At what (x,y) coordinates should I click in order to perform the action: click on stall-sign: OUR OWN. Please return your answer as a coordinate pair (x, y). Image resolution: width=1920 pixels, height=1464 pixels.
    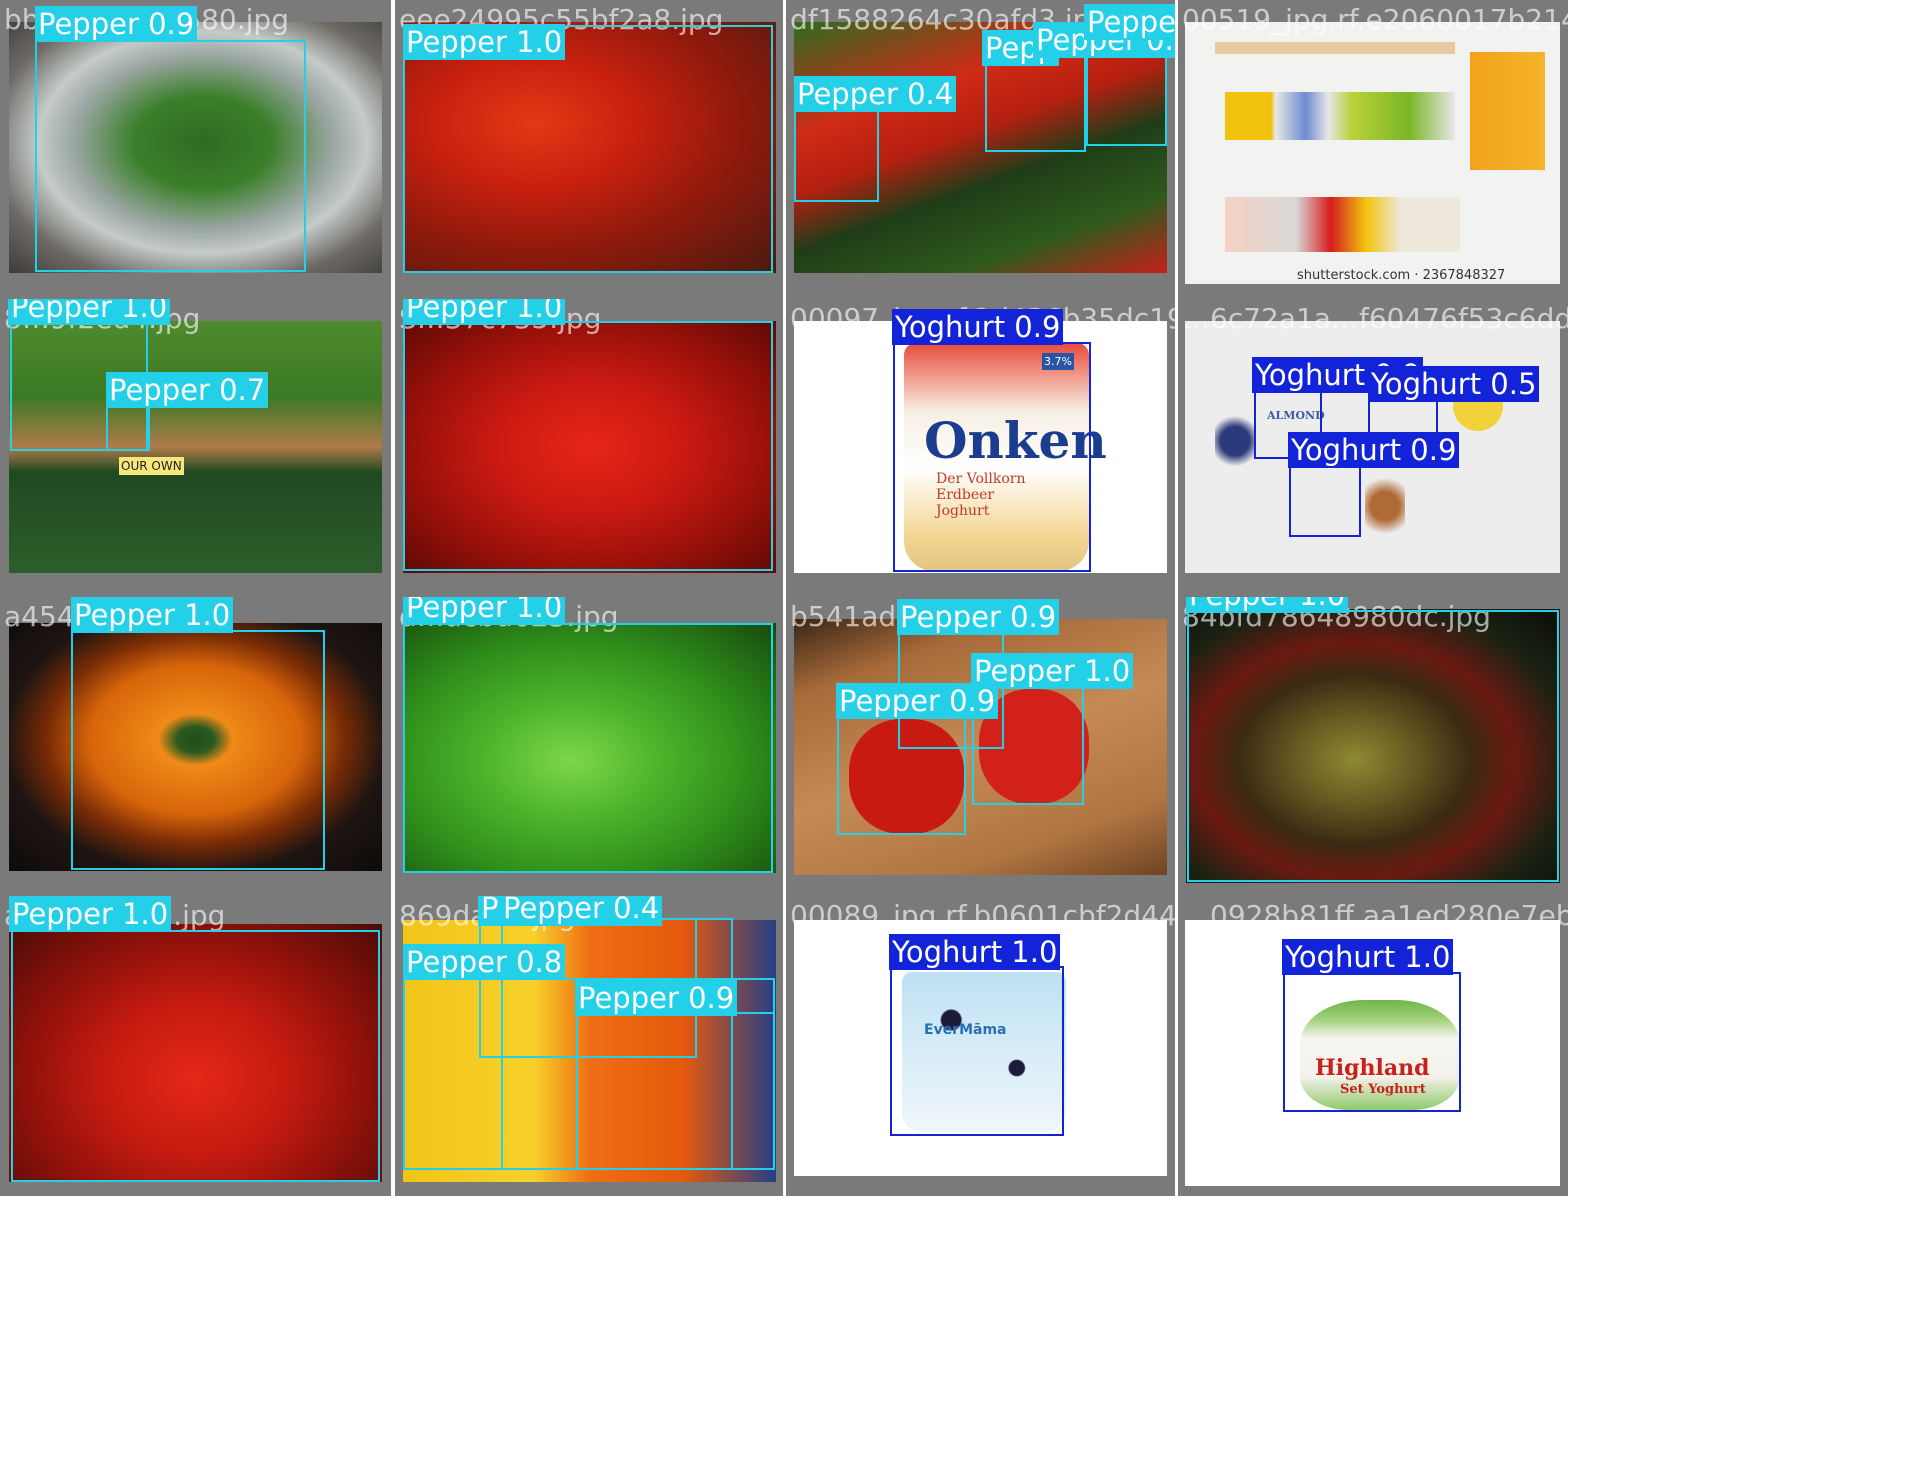
    Looking at the image, I should click on (151, 466).